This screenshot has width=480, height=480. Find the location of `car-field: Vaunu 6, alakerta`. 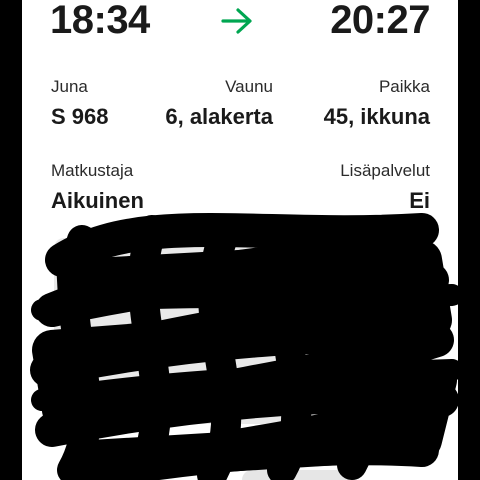

car-field: Vaunu 6, alakerta is located at coordinates (219, 103).